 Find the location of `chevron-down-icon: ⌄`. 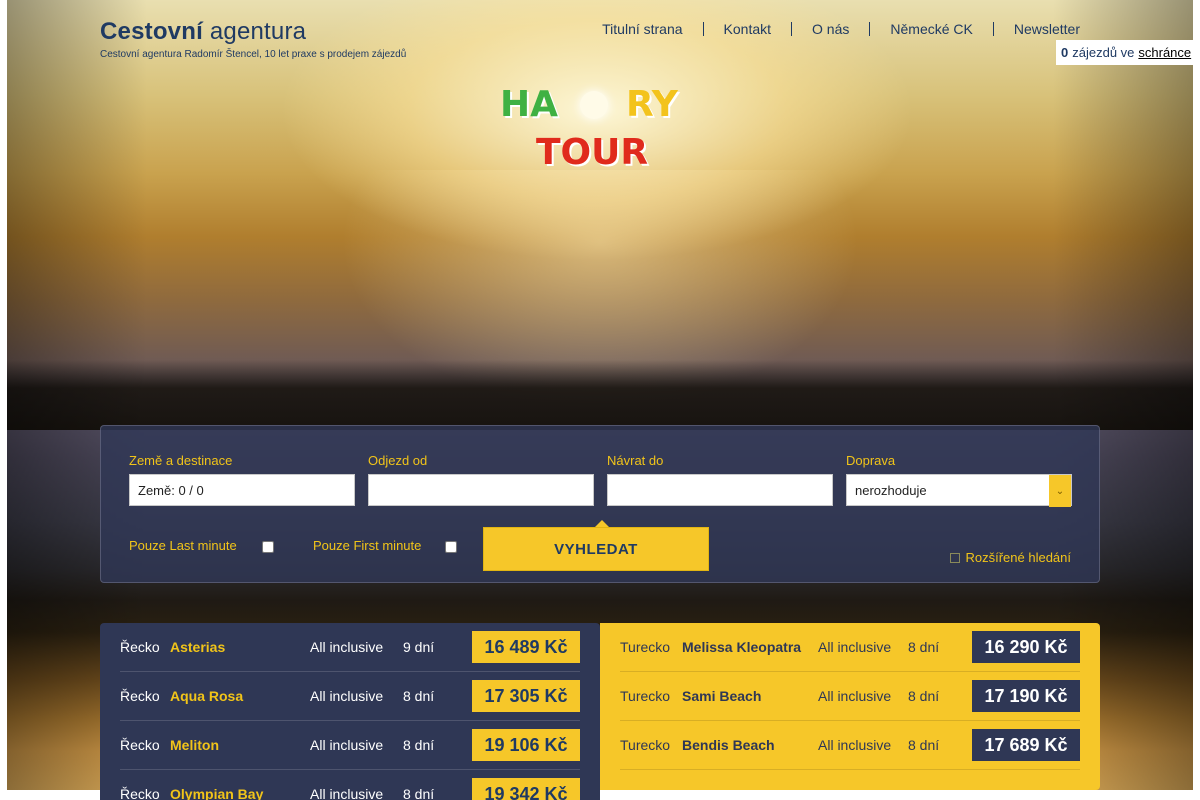

chevron-down-icon: ⌄ is located at coordinates (1060, 491).